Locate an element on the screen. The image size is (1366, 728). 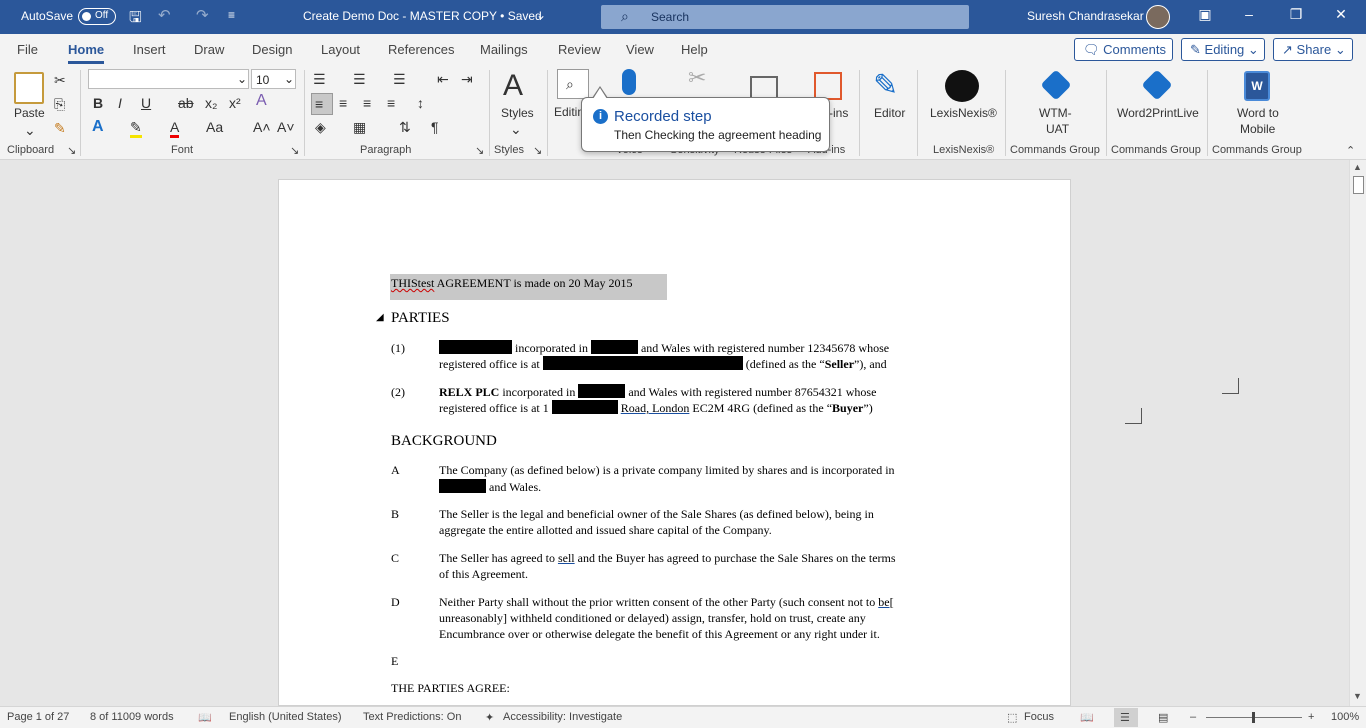
editing-mode-button: ✎ Editing ⌄ is located at coordinates (1223, 49).